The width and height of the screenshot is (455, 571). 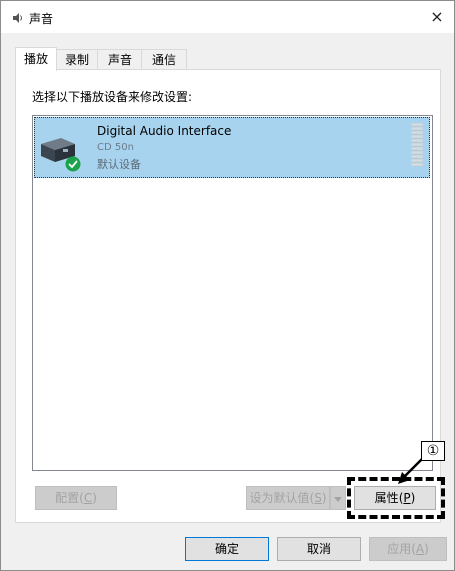 What do you see at coordinates (164, 59) in the screenshot?
I see `tab-communications: 通信` at bounding box center [164, 59].